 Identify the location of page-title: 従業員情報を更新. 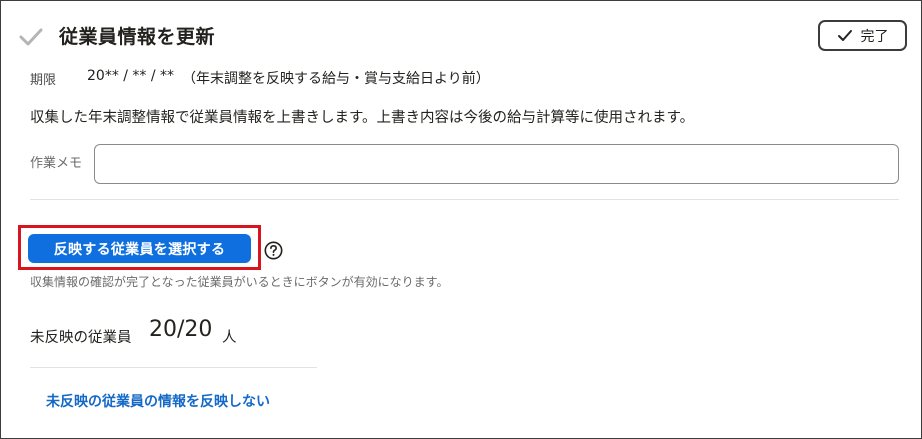
(137, 37).